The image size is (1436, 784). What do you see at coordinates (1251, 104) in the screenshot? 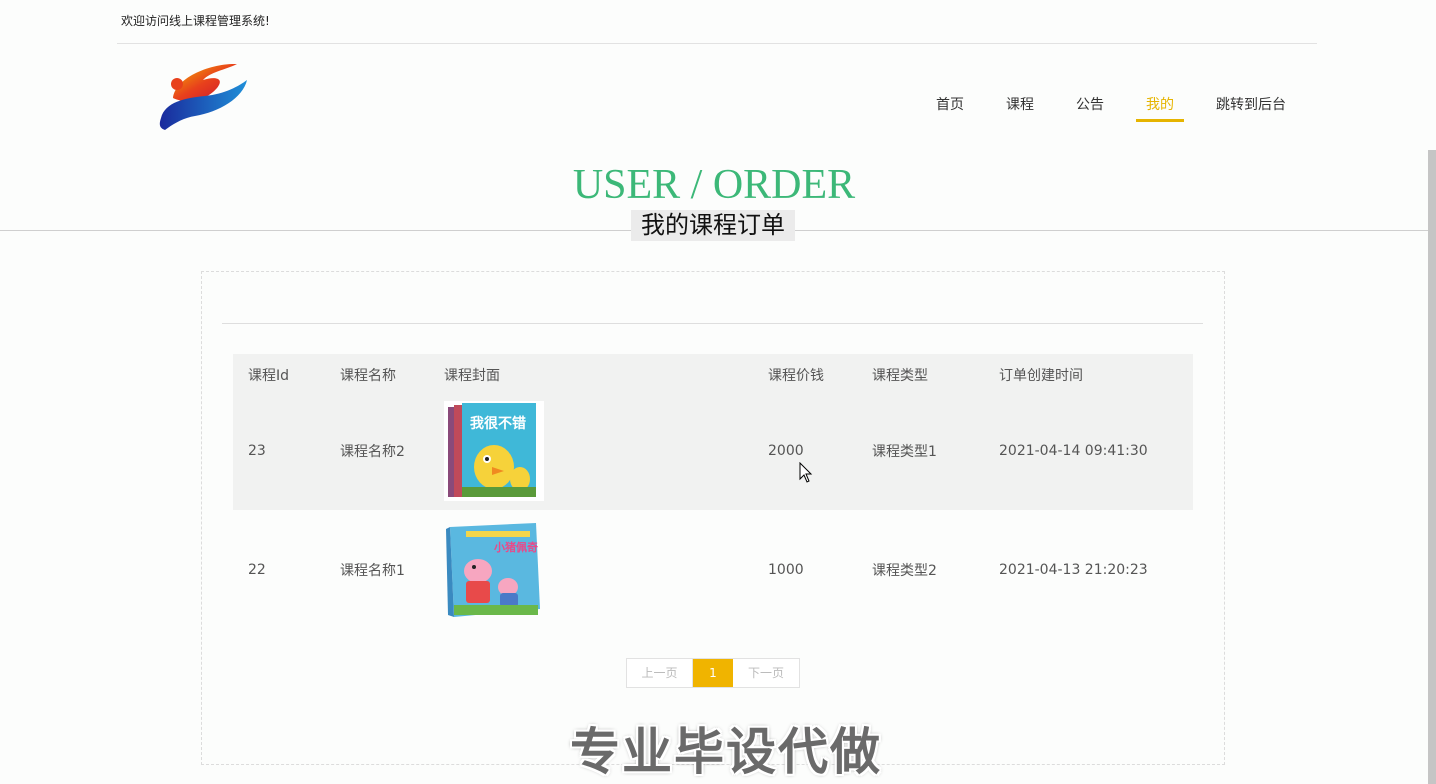
I see `nav-admin: 跳转到后台` at bounding box center [1251, 104].